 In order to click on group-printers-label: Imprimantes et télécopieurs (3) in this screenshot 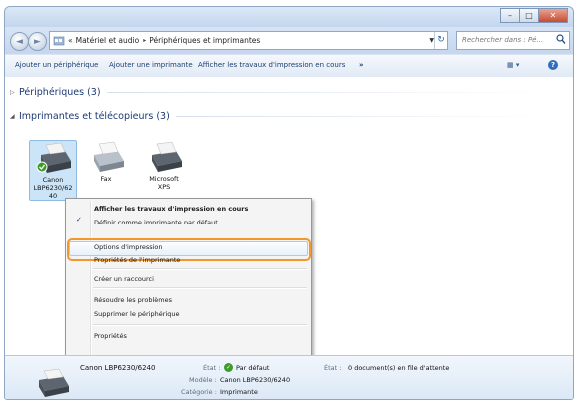, I will do `click(94, 116)`.